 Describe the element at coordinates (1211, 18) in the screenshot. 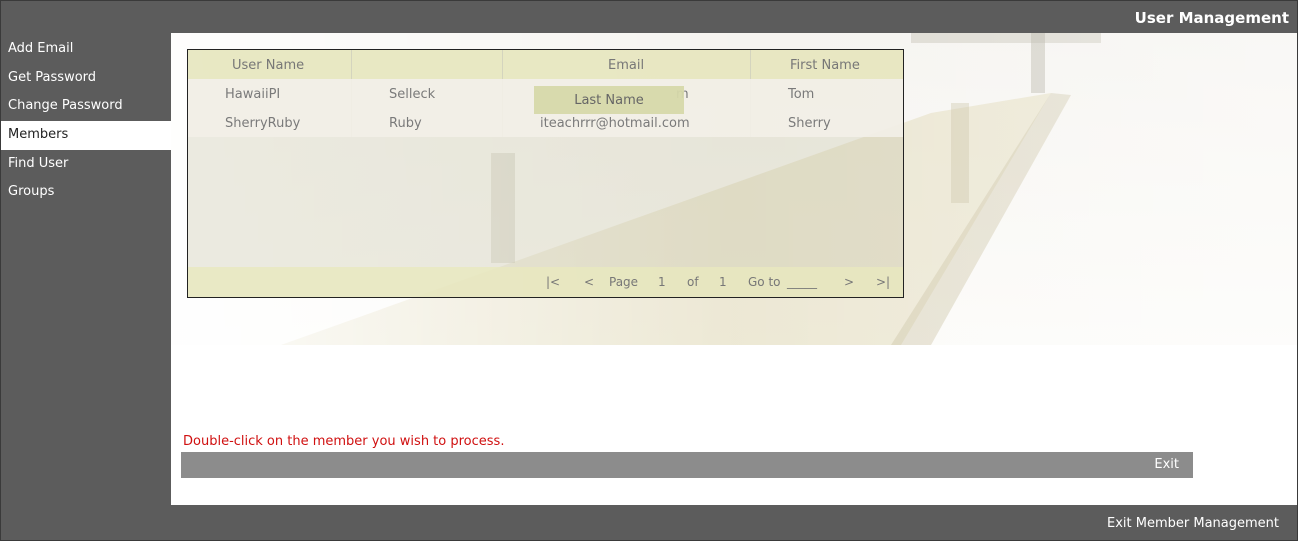

I see `page-title: User Management` at that location.